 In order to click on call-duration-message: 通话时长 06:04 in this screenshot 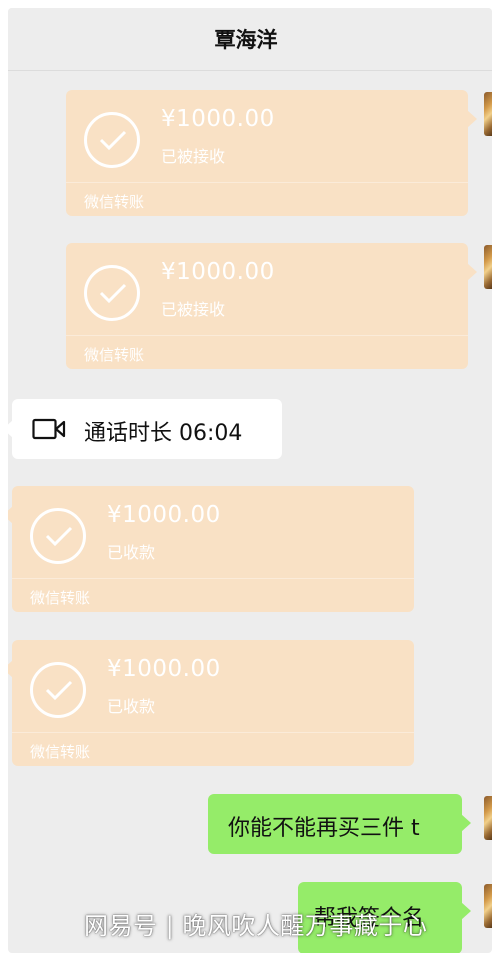, I will do `click(145, 429)`.